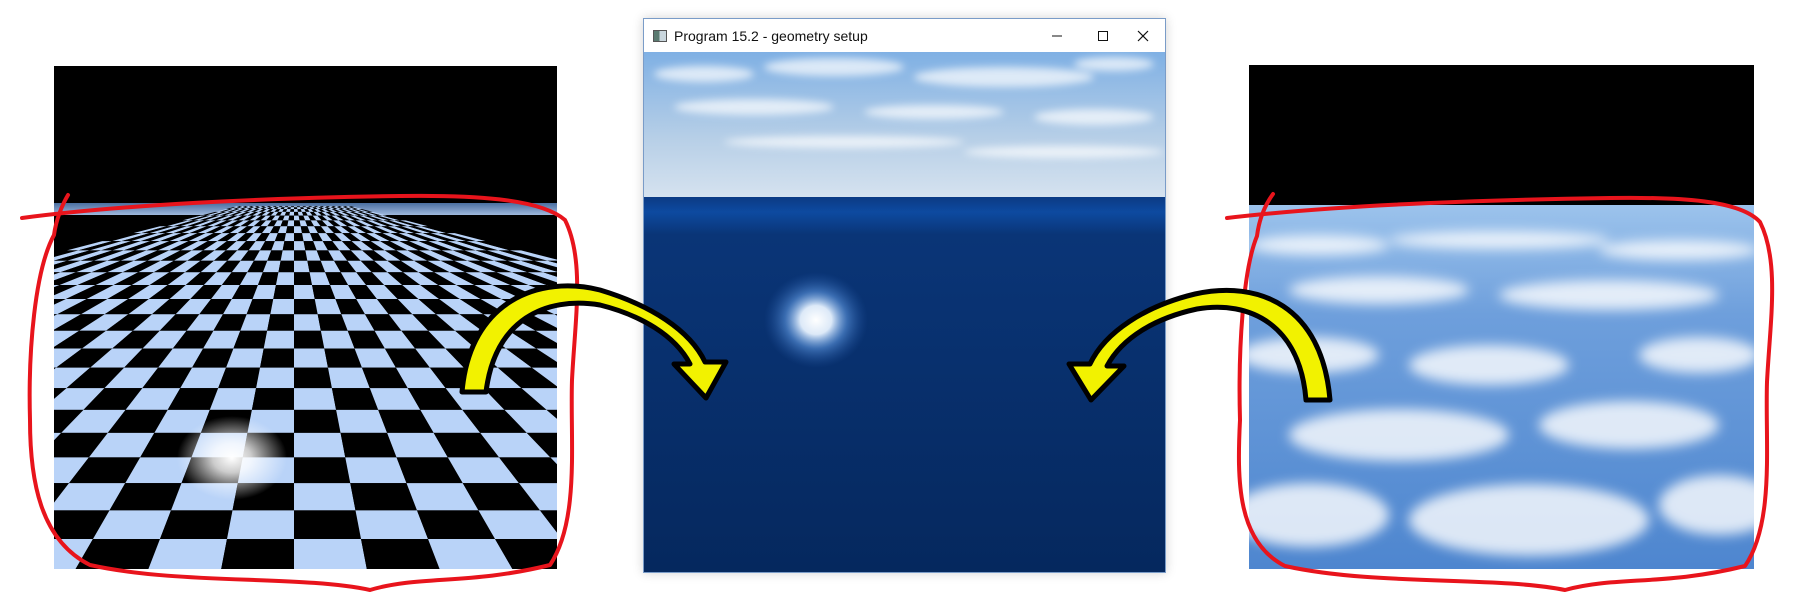 This screenshot has height=614, width=1804. What do you see at coordinates (771, 35) in the screenshot?
I see `window-title: Program 15.2 - geometry setup` at bounding box center [771, 35].